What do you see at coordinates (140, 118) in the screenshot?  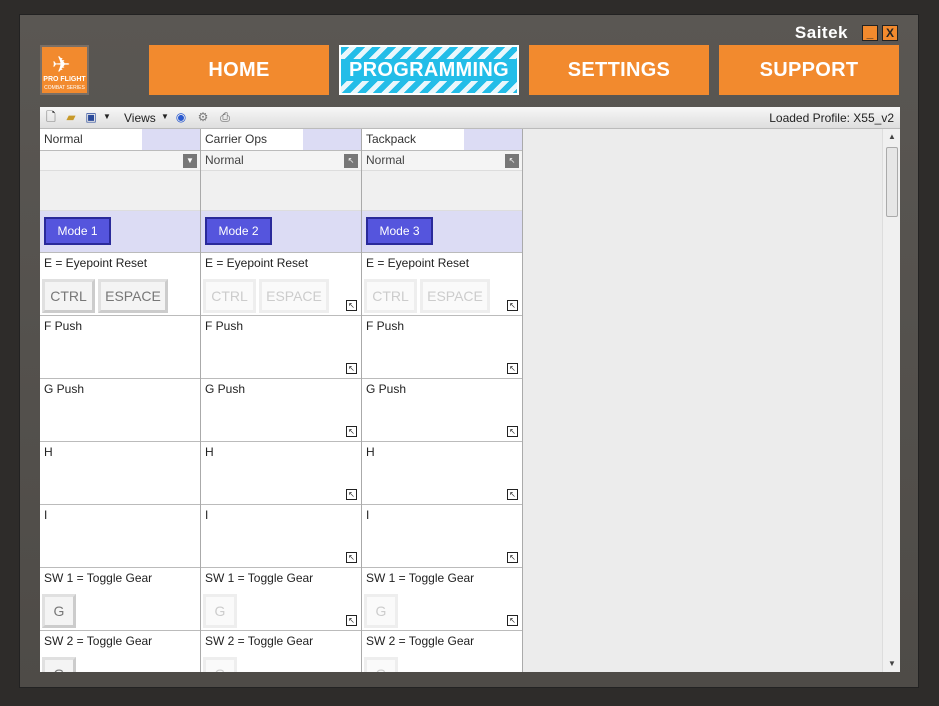 I see `views-menu: Views` at bounding box center [140, 118].